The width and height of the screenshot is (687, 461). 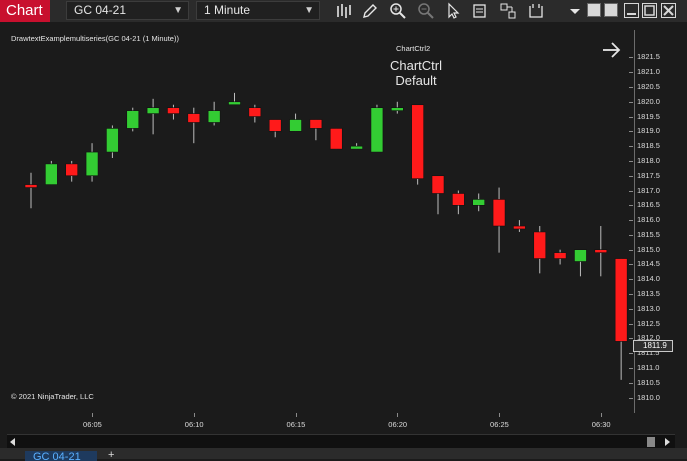 I want to click on instrument-value: GC 04-21, so click(x=100, y=10).